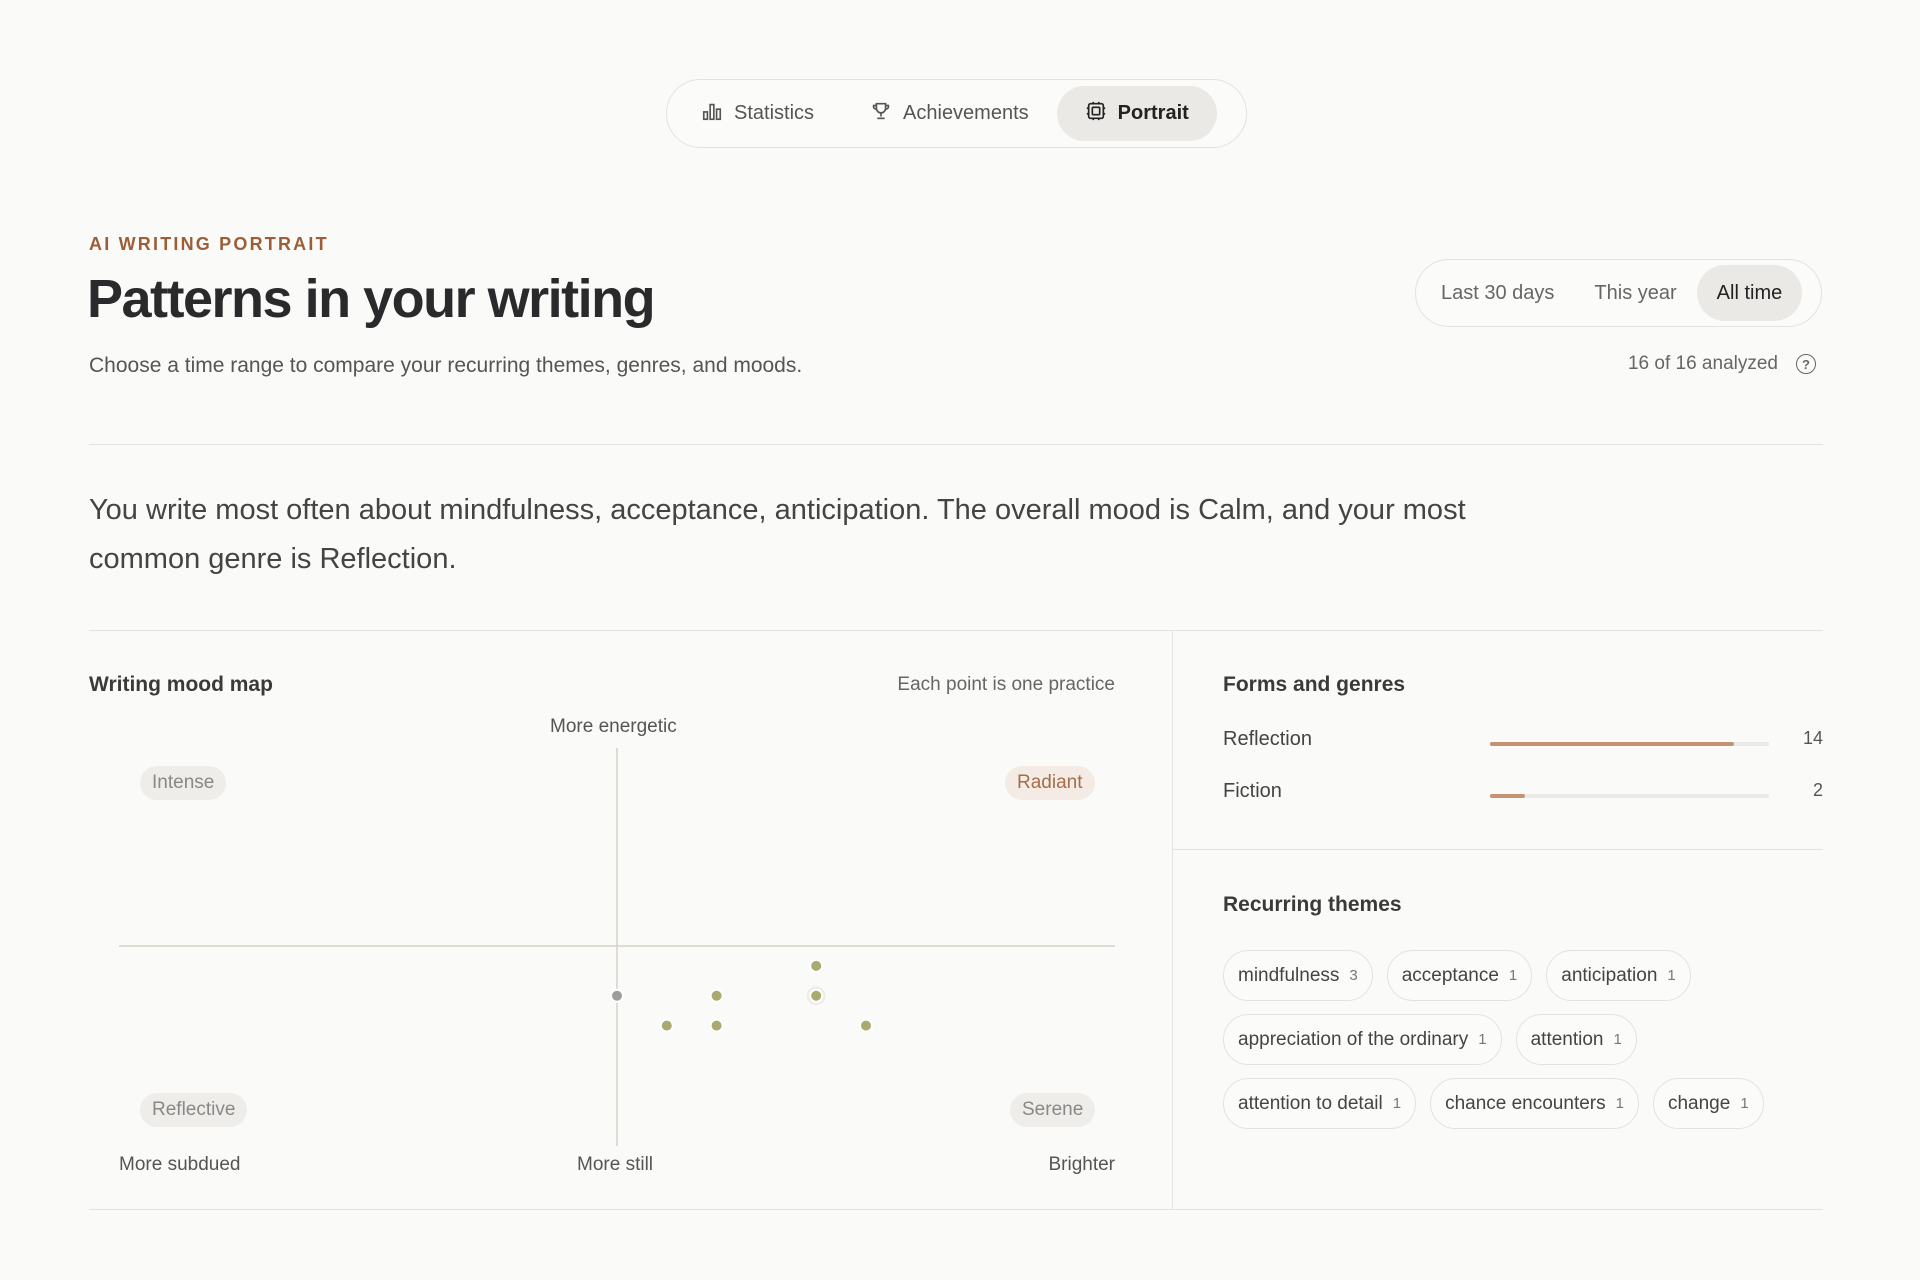 The image size is (1920, 1280). I want to click on time-range-selector: Last 30 days This year All time, so click(1618, 293).